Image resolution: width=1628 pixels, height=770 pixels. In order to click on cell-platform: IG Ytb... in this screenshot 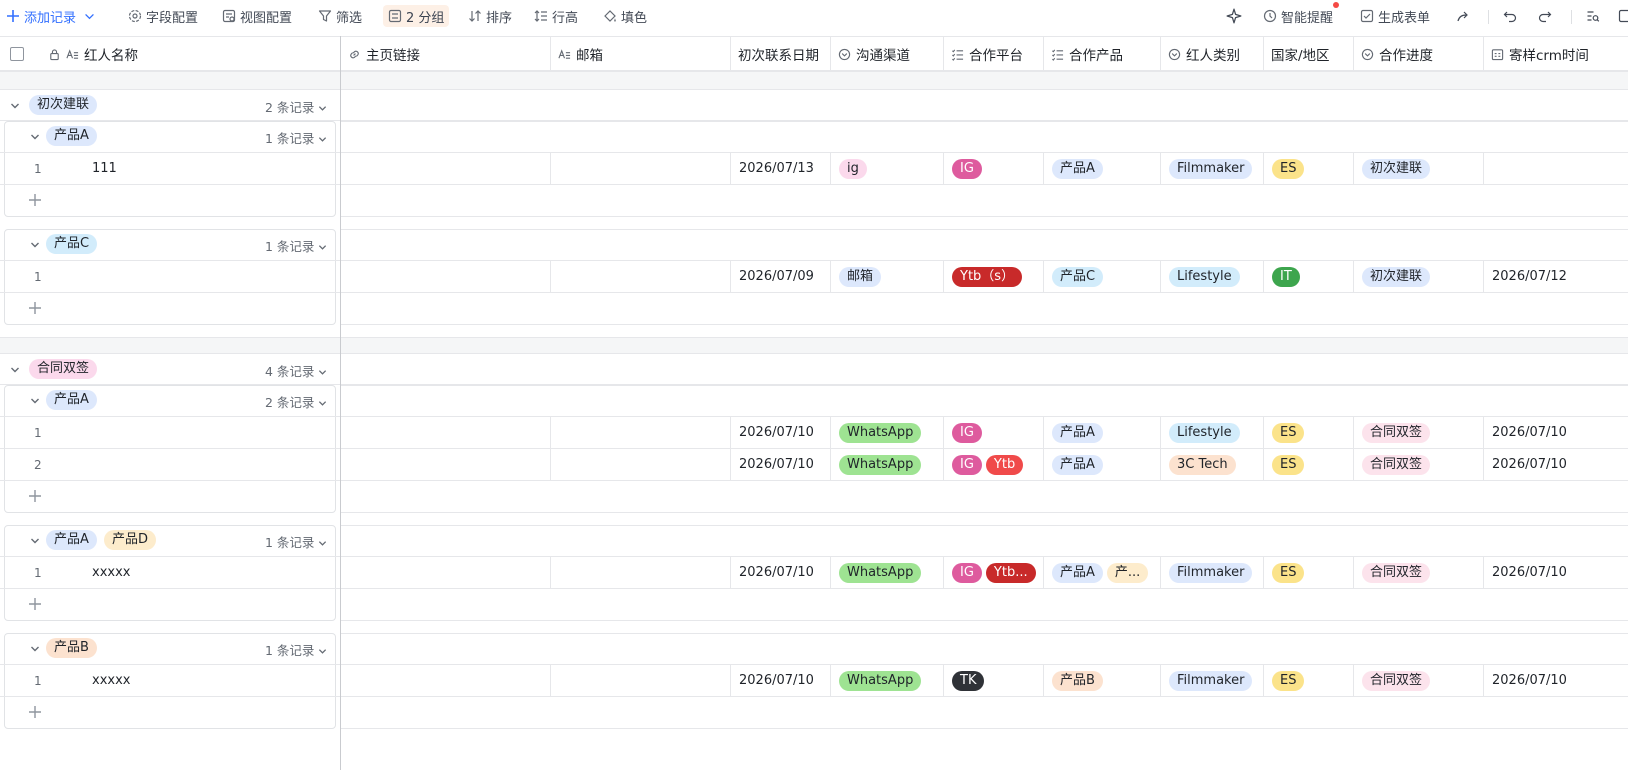, I will do `click(993, 572)`.